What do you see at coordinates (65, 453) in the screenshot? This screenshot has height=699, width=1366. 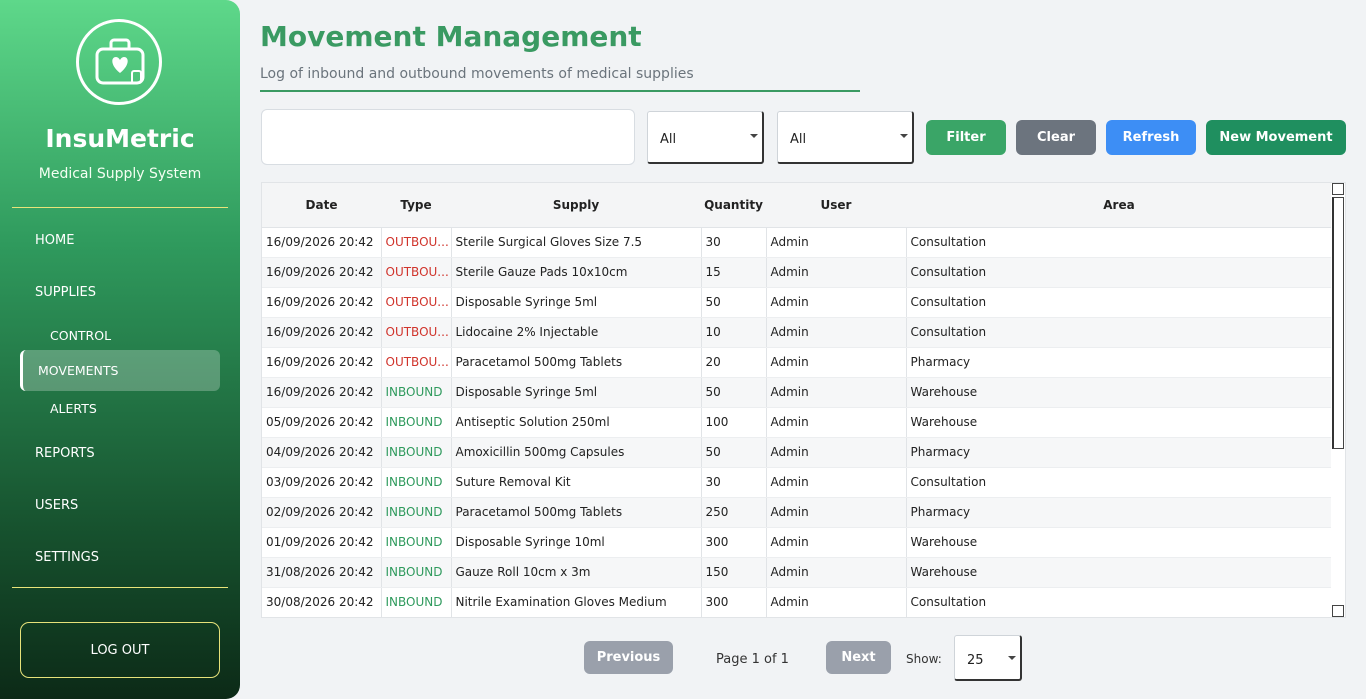 I see `sidebar-item-reports: REPORTS` at bounding box center [65, 453].